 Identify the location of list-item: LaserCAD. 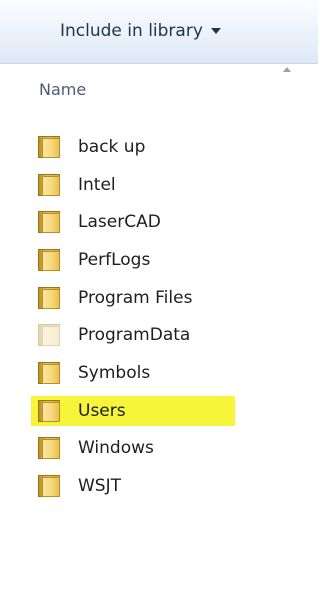
(159, 222).